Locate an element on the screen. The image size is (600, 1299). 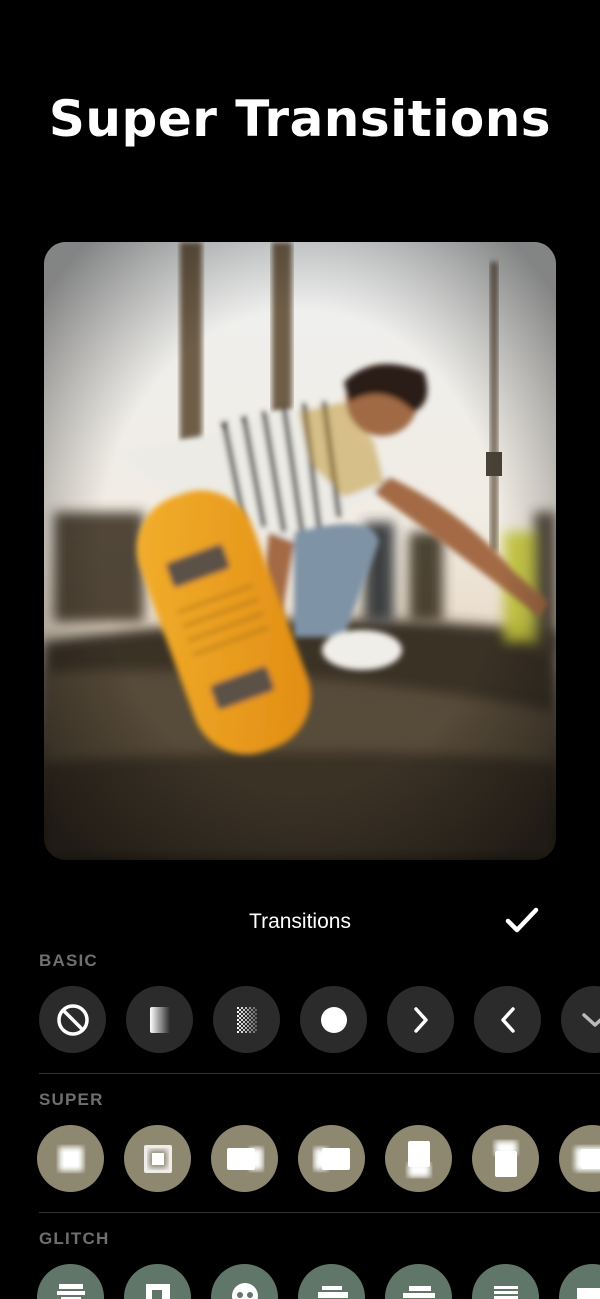
section-label-super: SUPER is located at coordinates (71, 1099).